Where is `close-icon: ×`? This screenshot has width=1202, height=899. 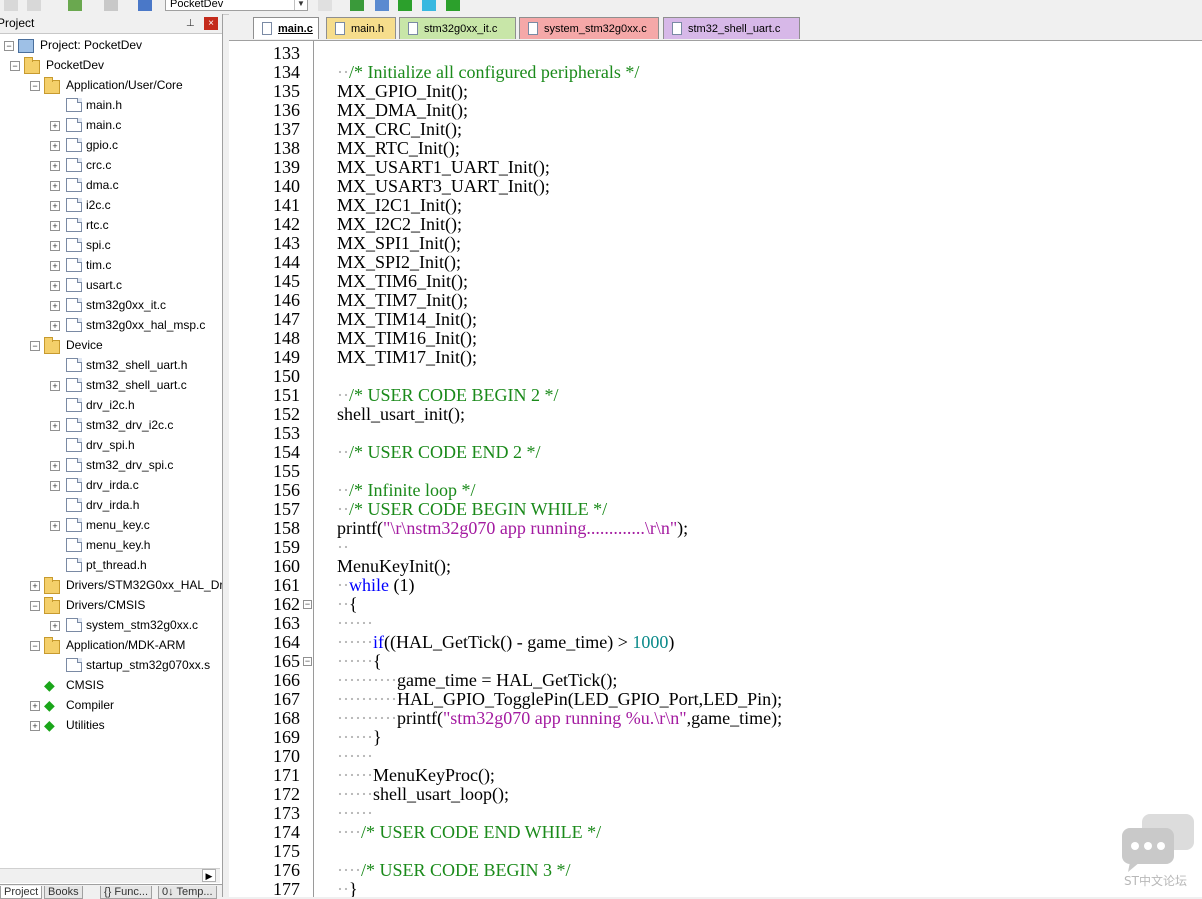
close-icon: × is located at coordinates (211, 23).